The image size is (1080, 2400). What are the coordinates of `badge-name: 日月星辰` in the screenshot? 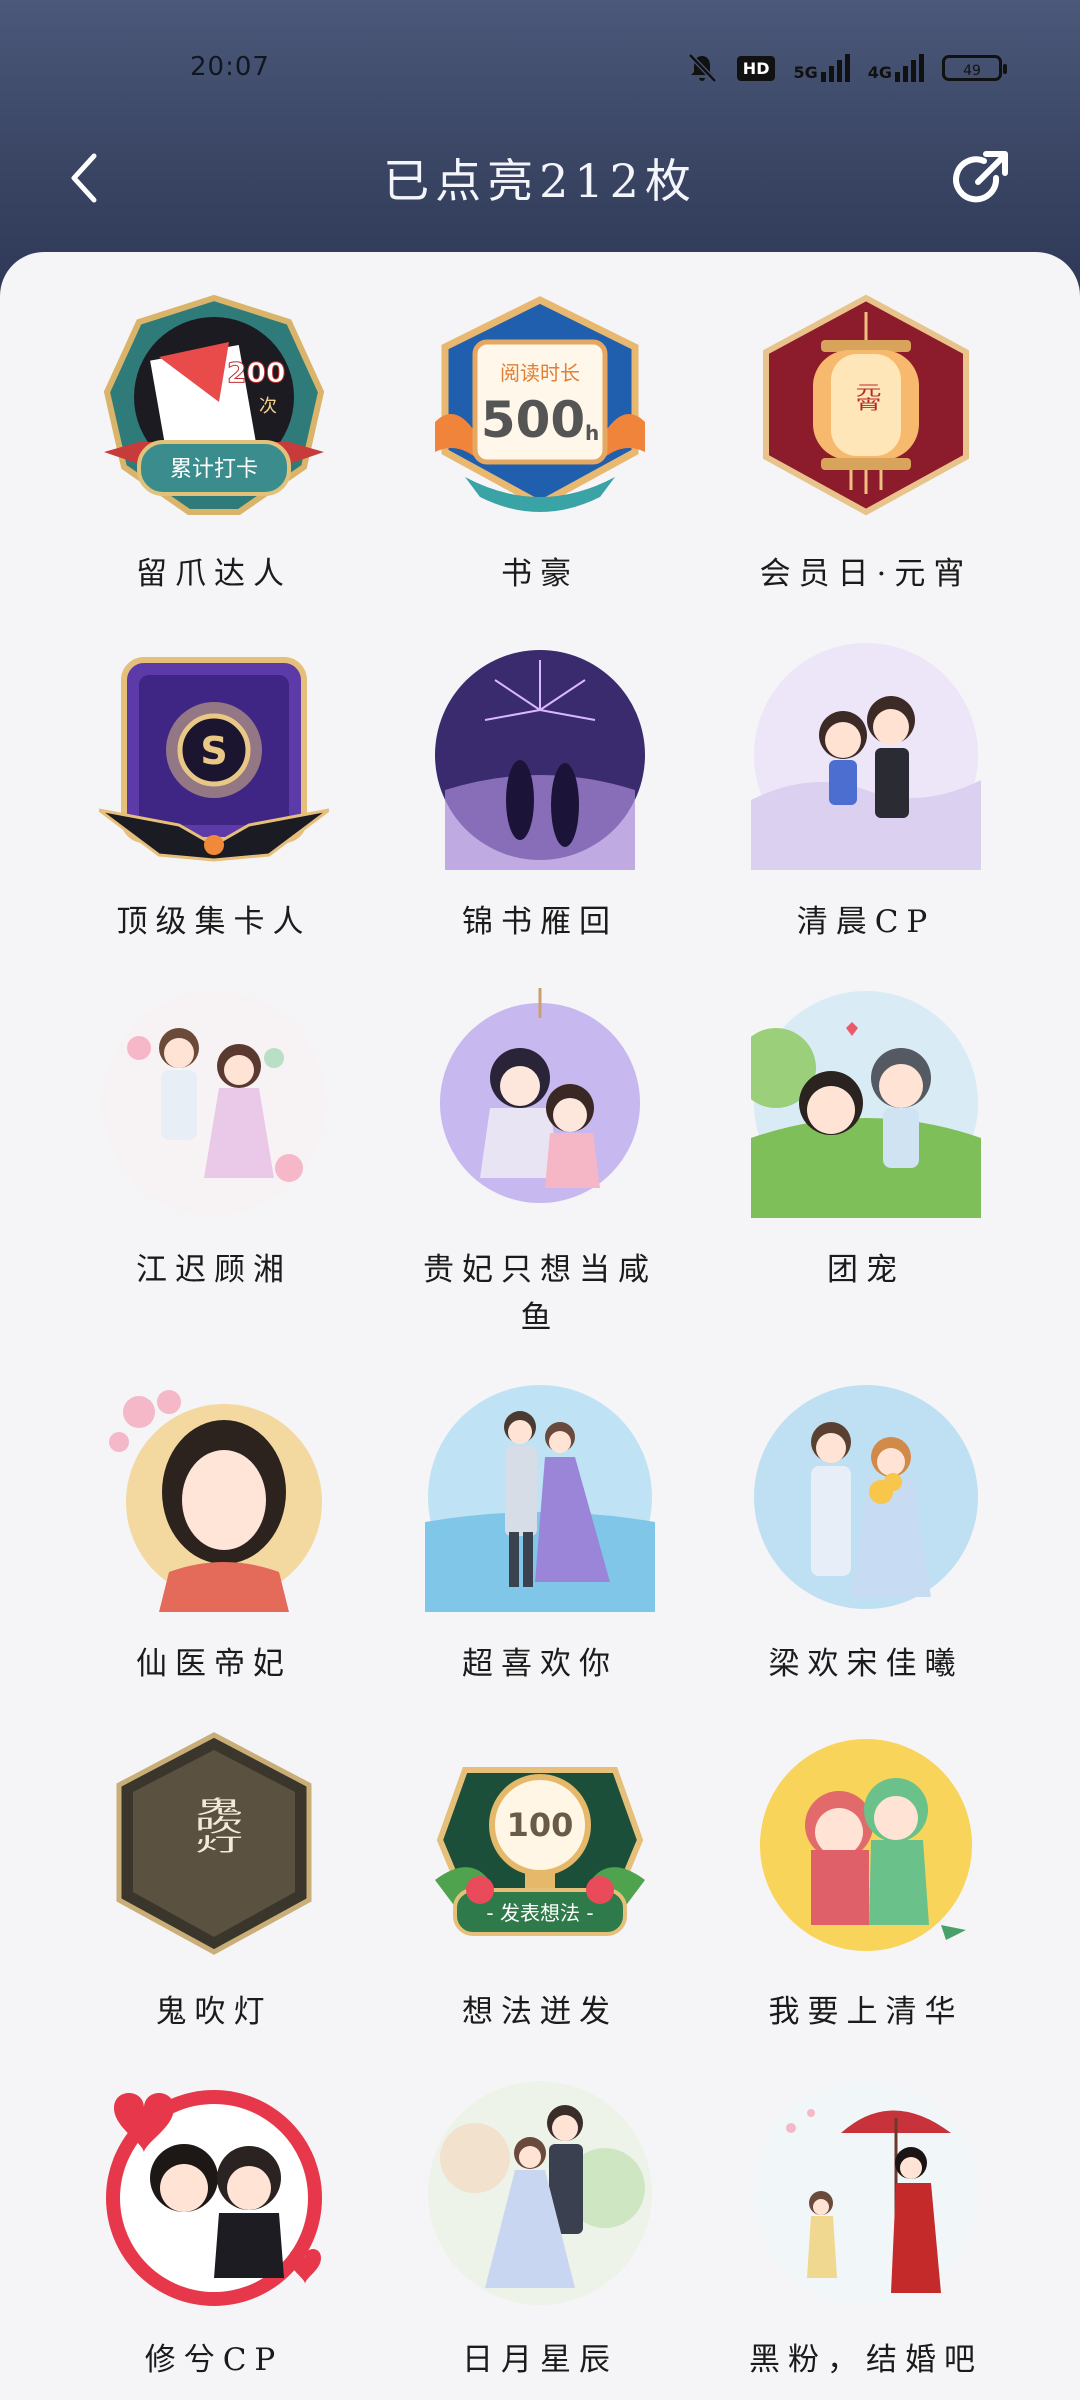 It's located at (540, 2360).